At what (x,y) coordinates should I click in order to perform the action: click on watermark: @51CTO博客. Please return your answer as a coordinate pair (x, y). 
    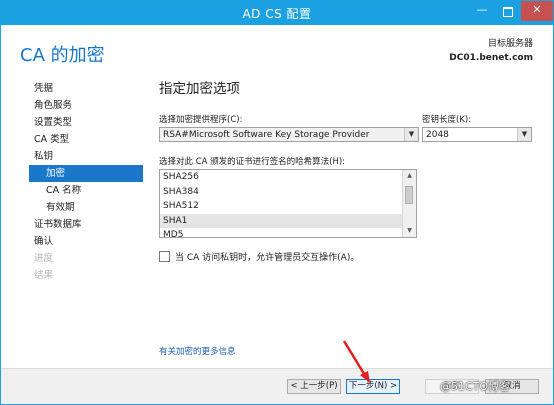
    Looking at the image, I should click on (475, 386).